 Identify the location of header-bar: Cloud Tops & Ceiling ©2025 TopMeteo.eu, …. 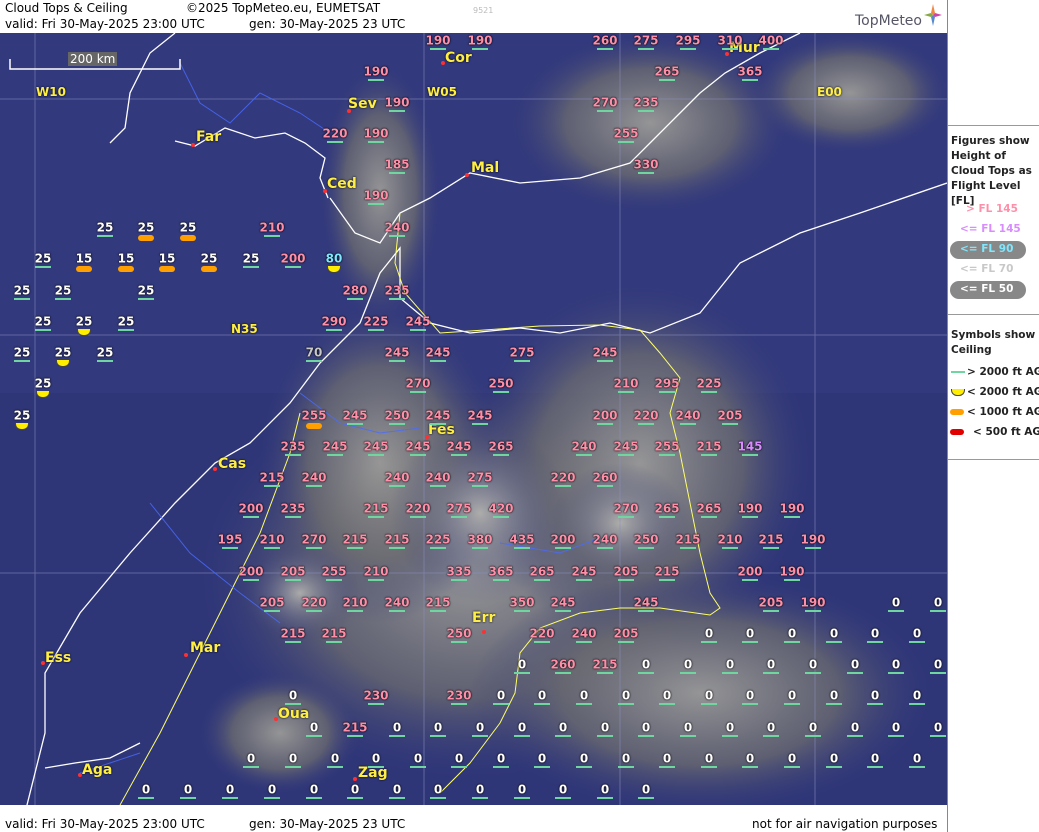
(473, 16).